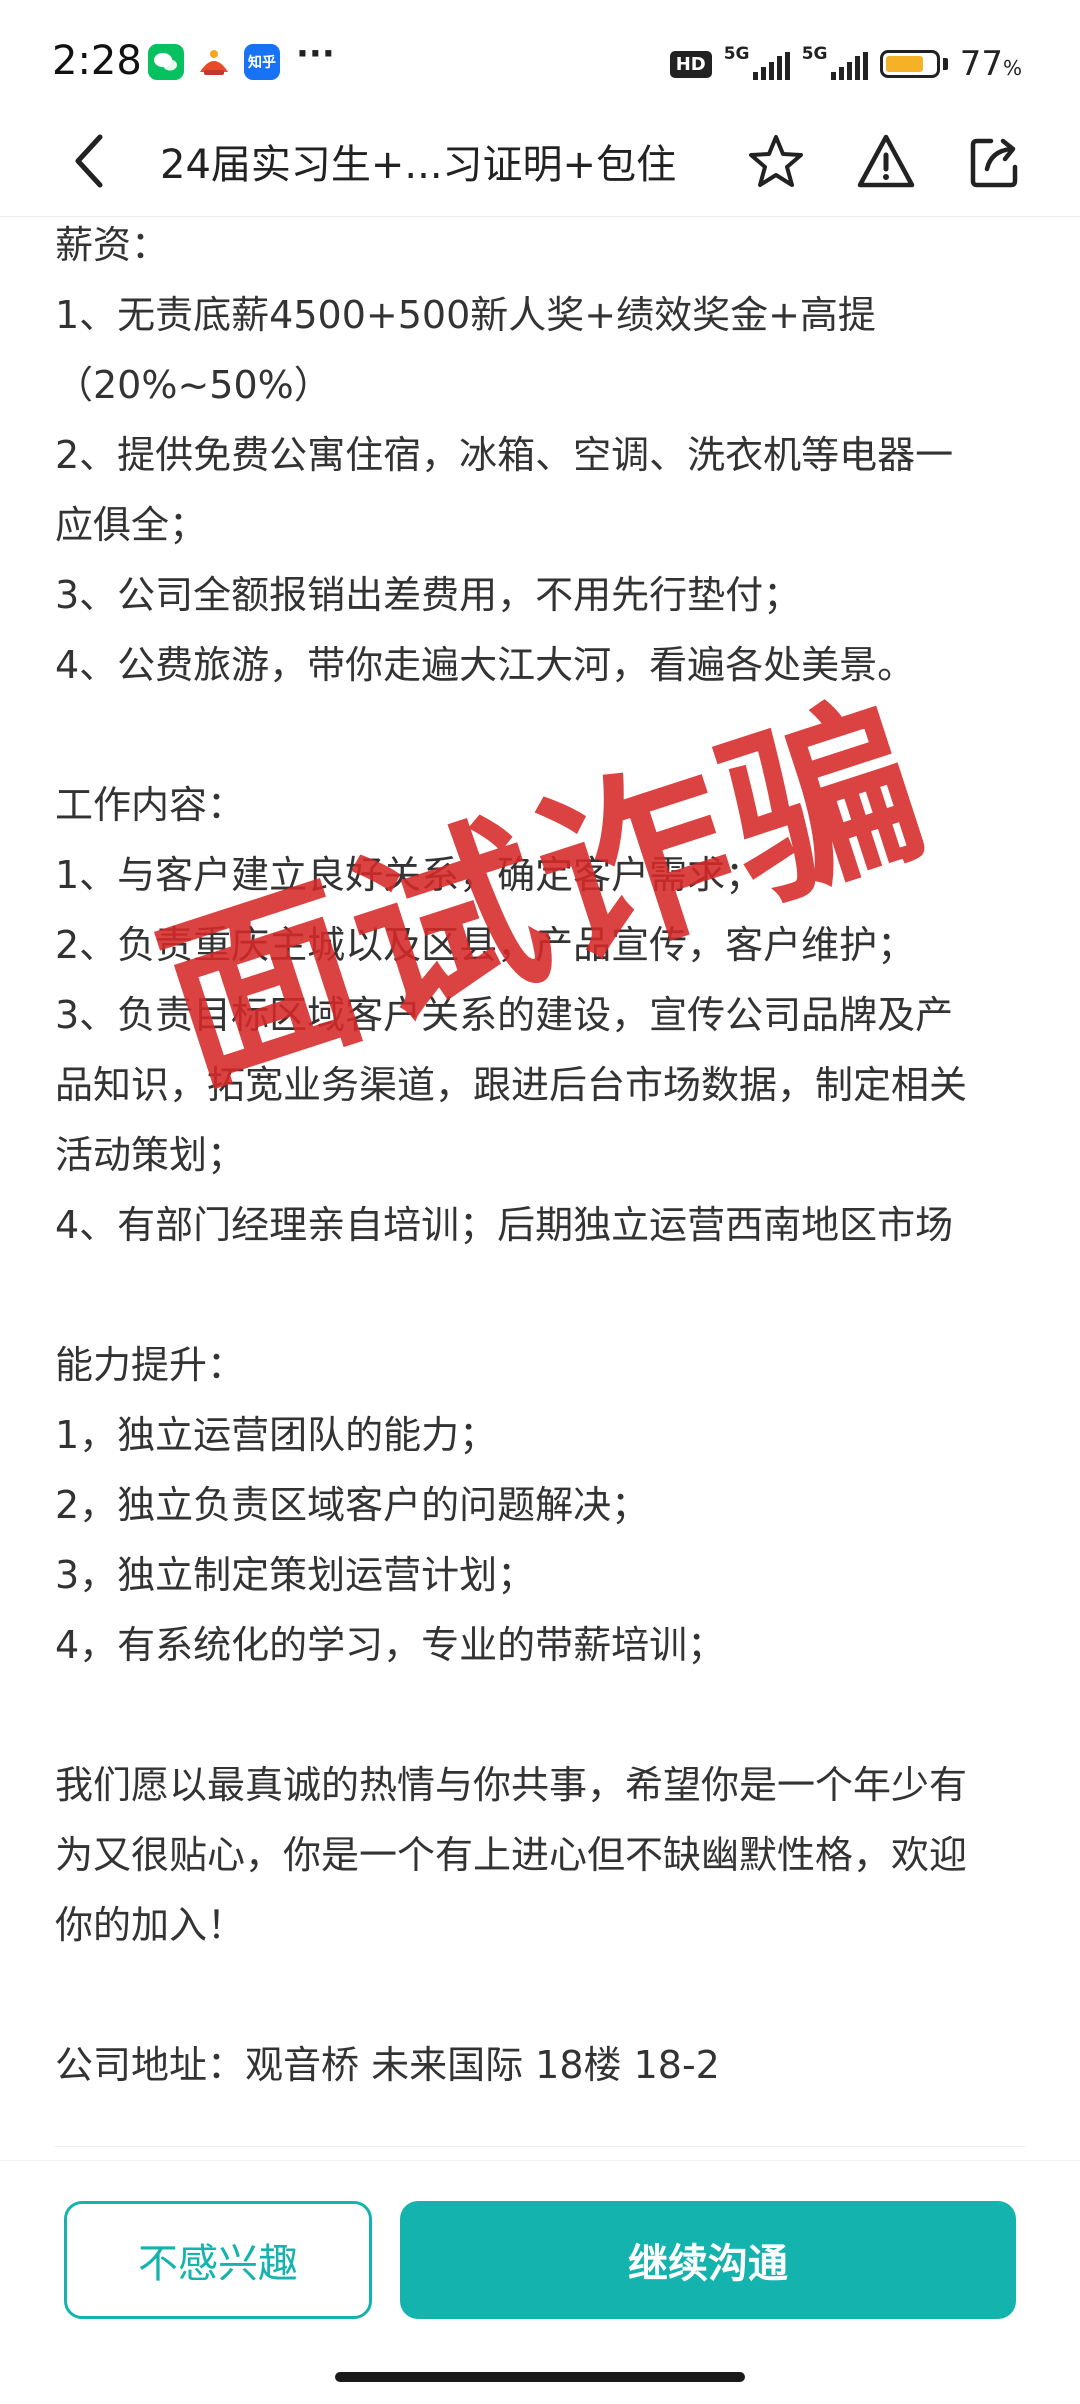  I want to click on work-line: 2、负责重庆主城以及区县，产品宣传，客户维护；, so click(485, 945).